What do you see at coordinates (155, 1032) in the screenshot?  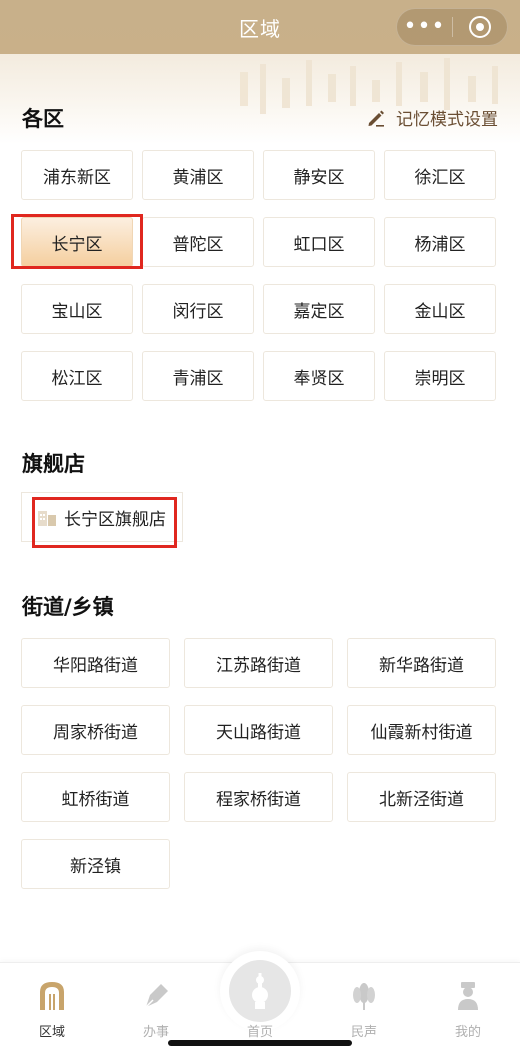 I see `tab-services-label: 办事` at bounding box center [155, 1032].